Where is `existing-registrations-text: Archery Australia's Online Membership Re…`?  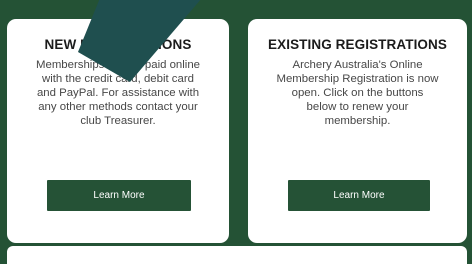
existing-registrations-text: Archery Australia's Online Membership Re… is located at coordinates (357, 93).